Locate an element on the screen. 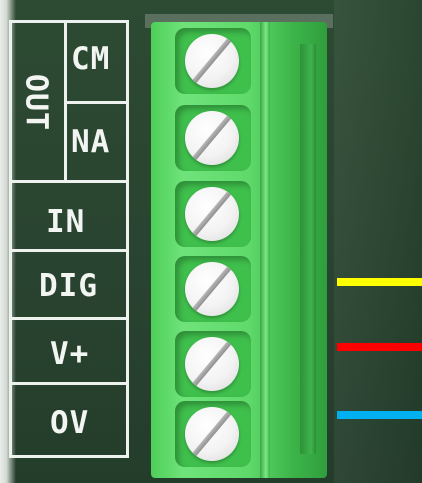  cm-label: CM is located at coordinates (91, 59).